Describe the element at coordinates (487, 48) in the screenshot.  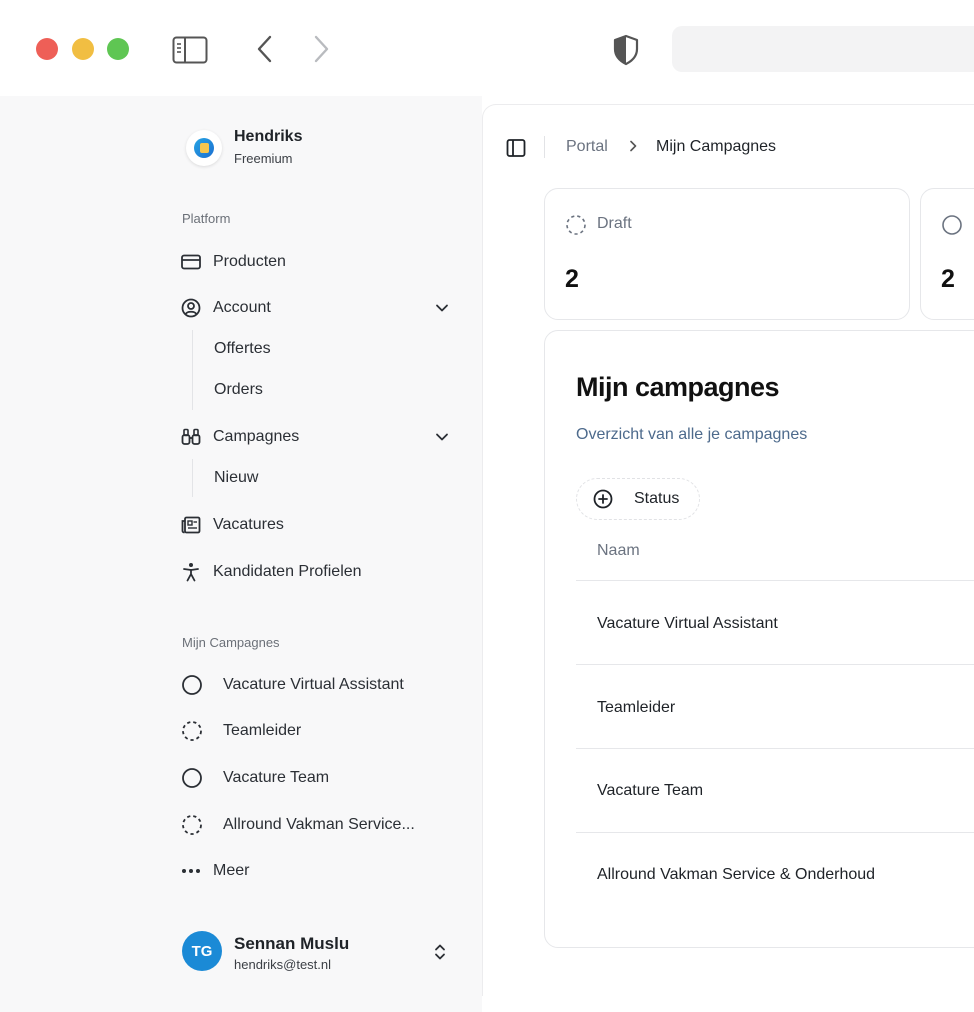
I see `browser-toolbar` at that location.